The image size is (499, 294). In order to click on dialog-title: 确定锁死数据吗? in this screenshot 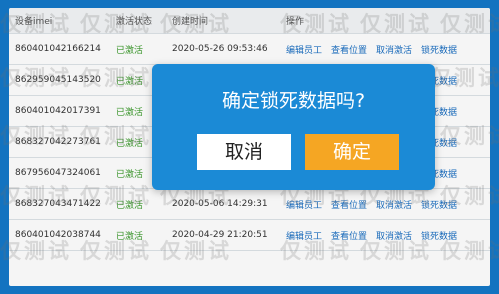, I will do `click(293, 101)`.